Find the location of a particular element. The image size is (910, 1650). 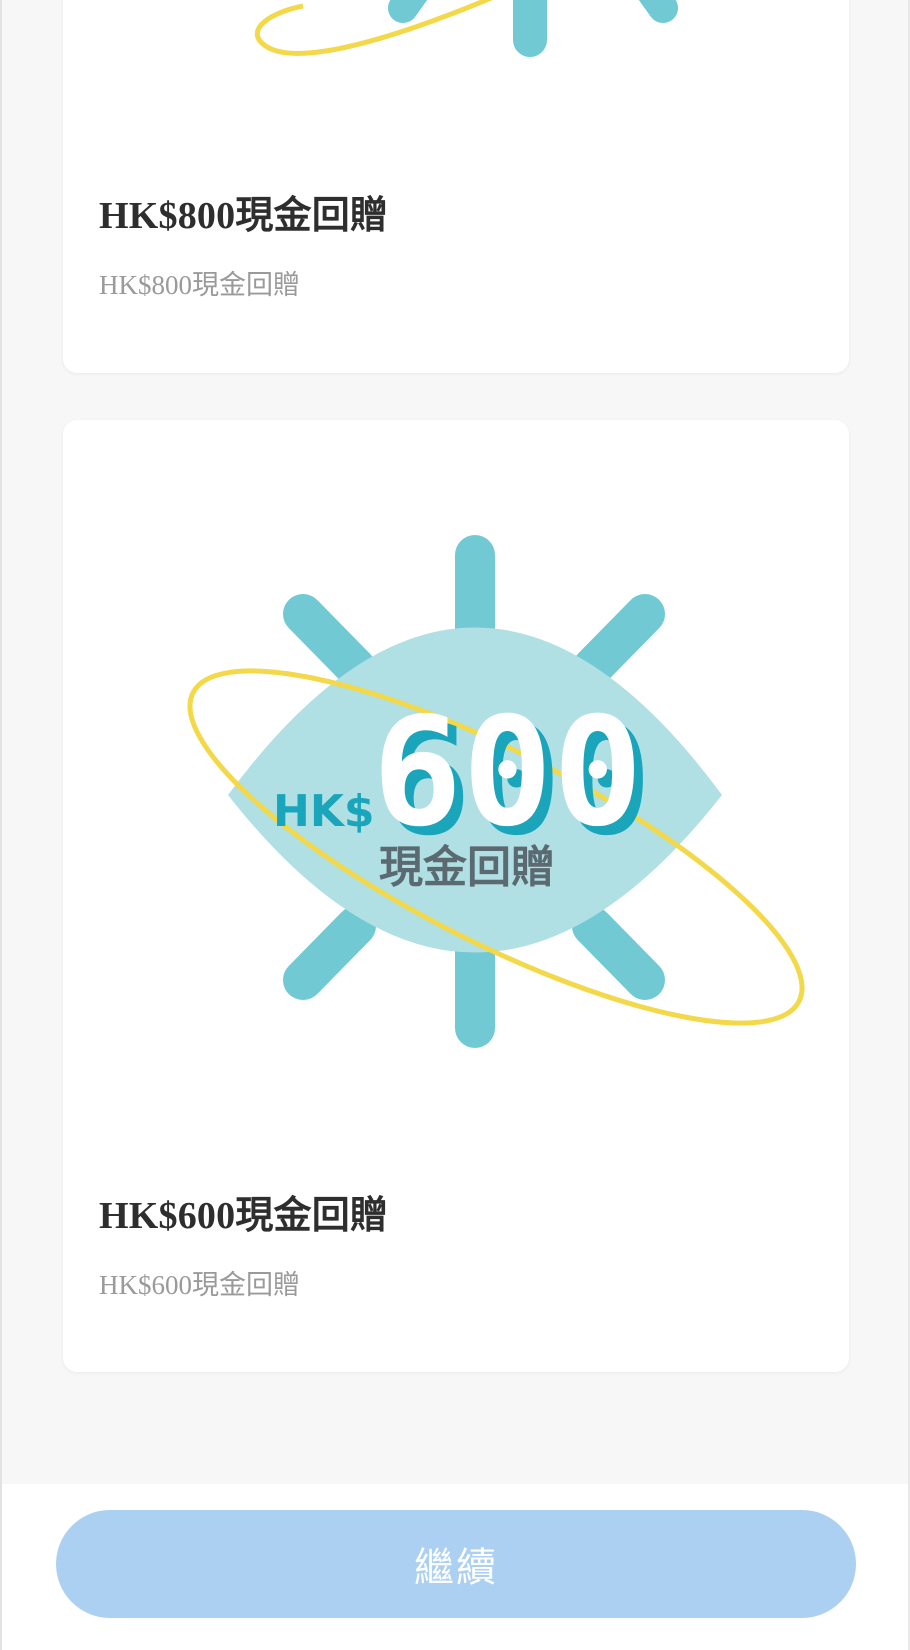

card-title: HK$600現金回贈 is located at coordinates (244, 1216).